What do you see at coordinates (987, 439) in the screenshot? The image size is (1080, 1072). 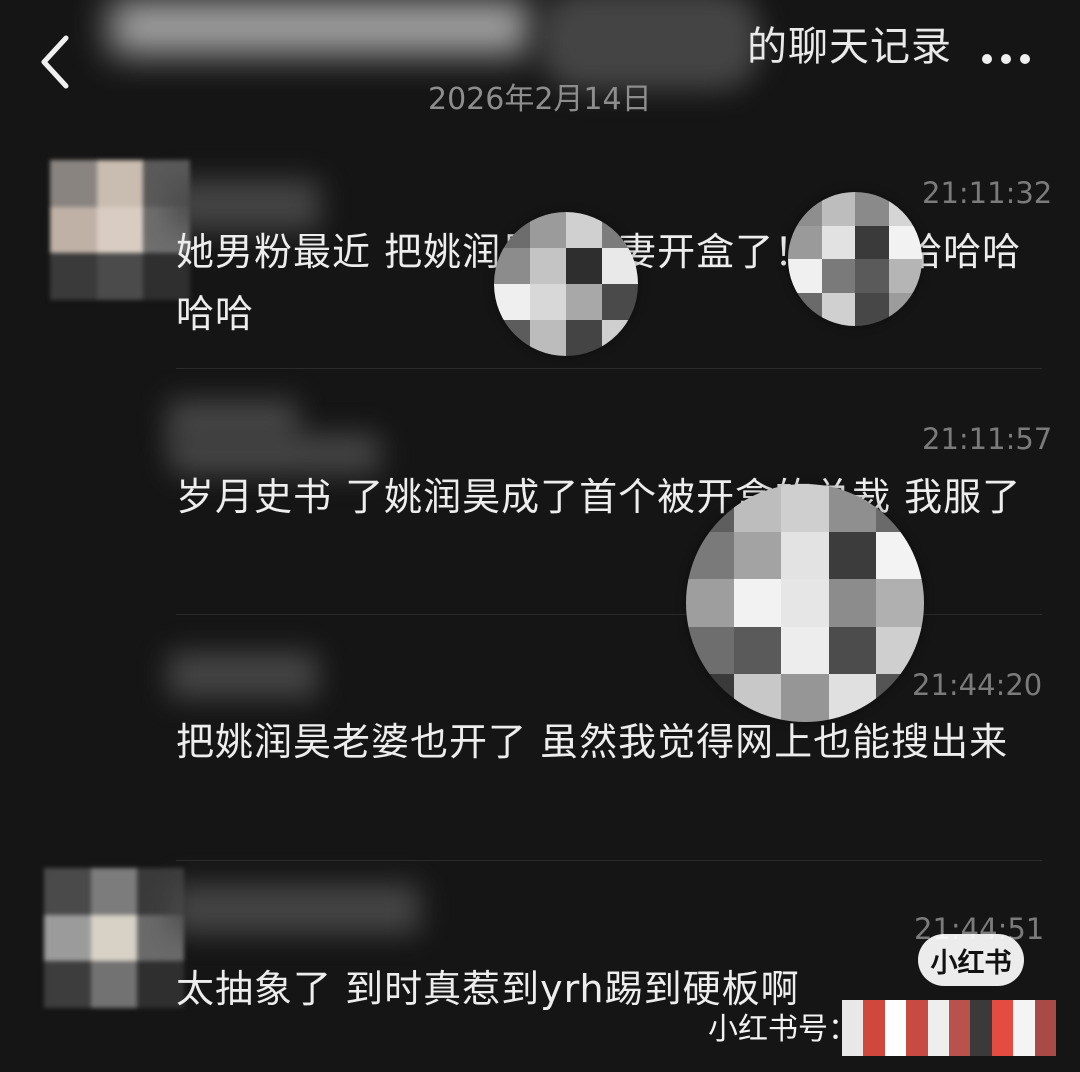 I see `message-time: 21:11:57` at bounding box center [987, 439].